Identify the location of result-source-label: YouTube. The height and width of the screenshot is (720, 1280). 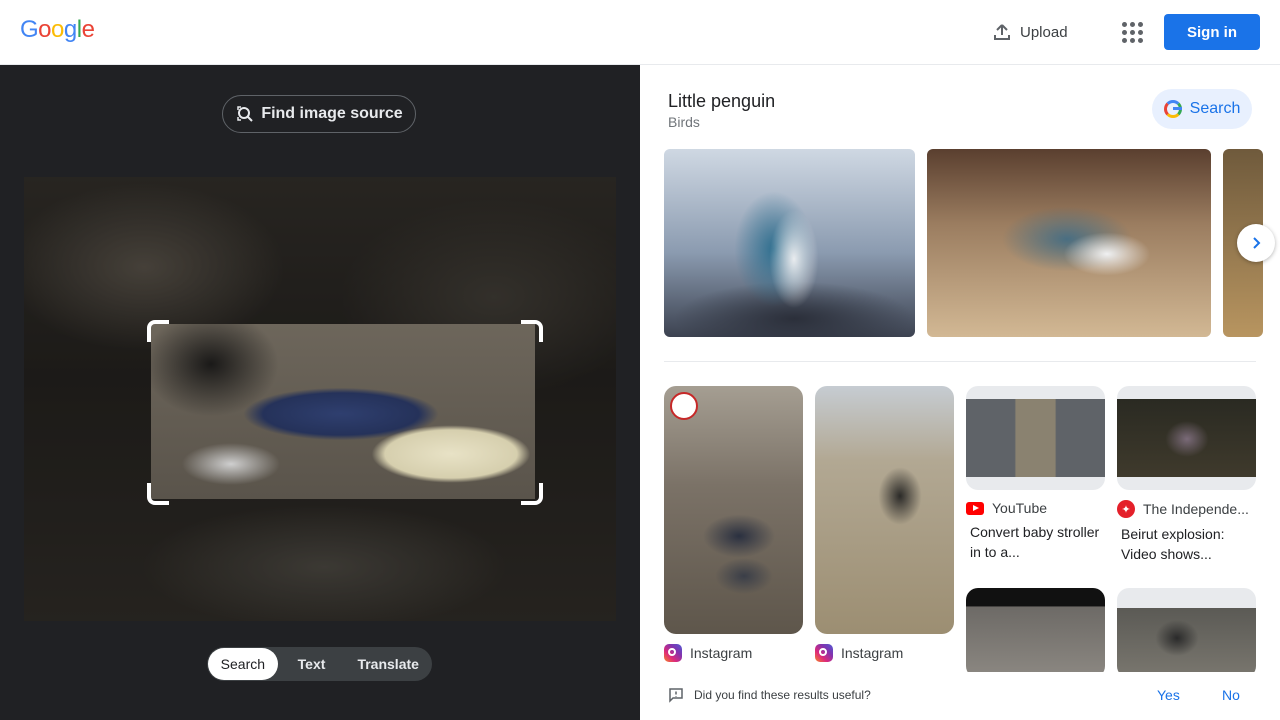
(1020, 508).